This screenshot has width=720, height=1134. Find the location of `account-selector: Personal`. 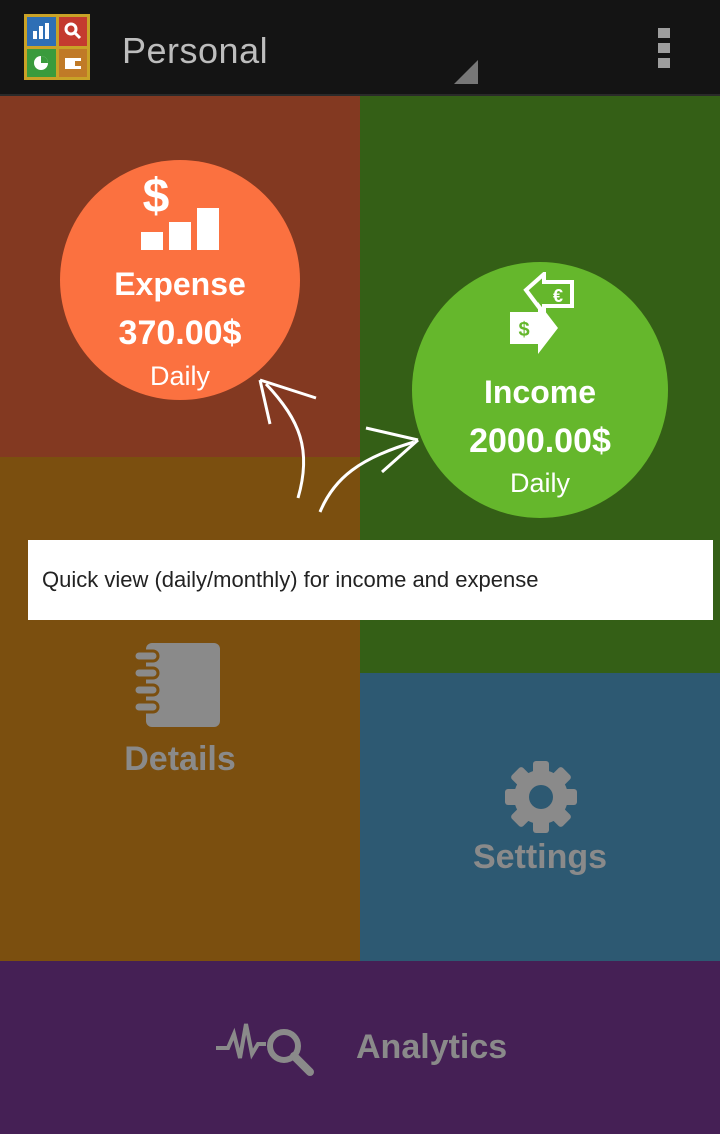

account-selector: Personal is located at coordinates (302, 56).